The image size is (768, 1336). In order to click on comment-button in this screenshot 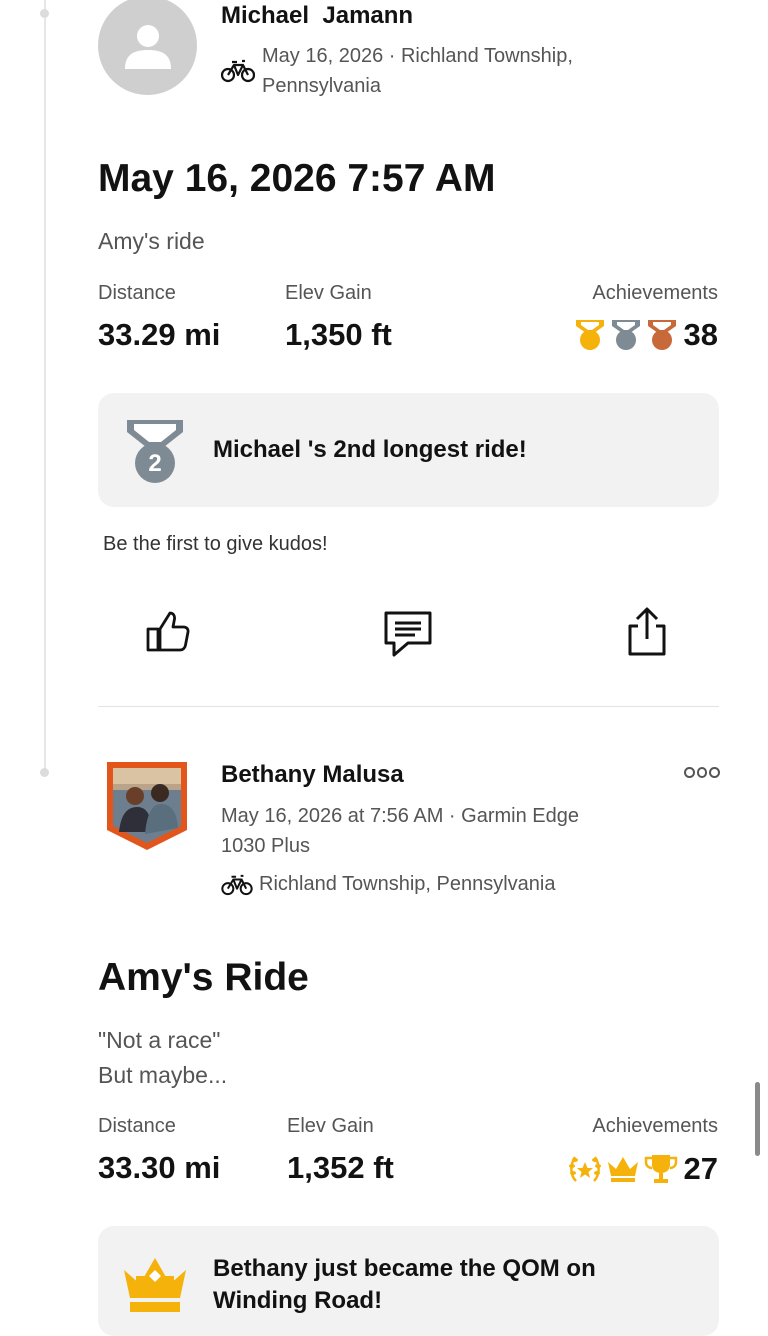, I will do `click(408, 634)`.